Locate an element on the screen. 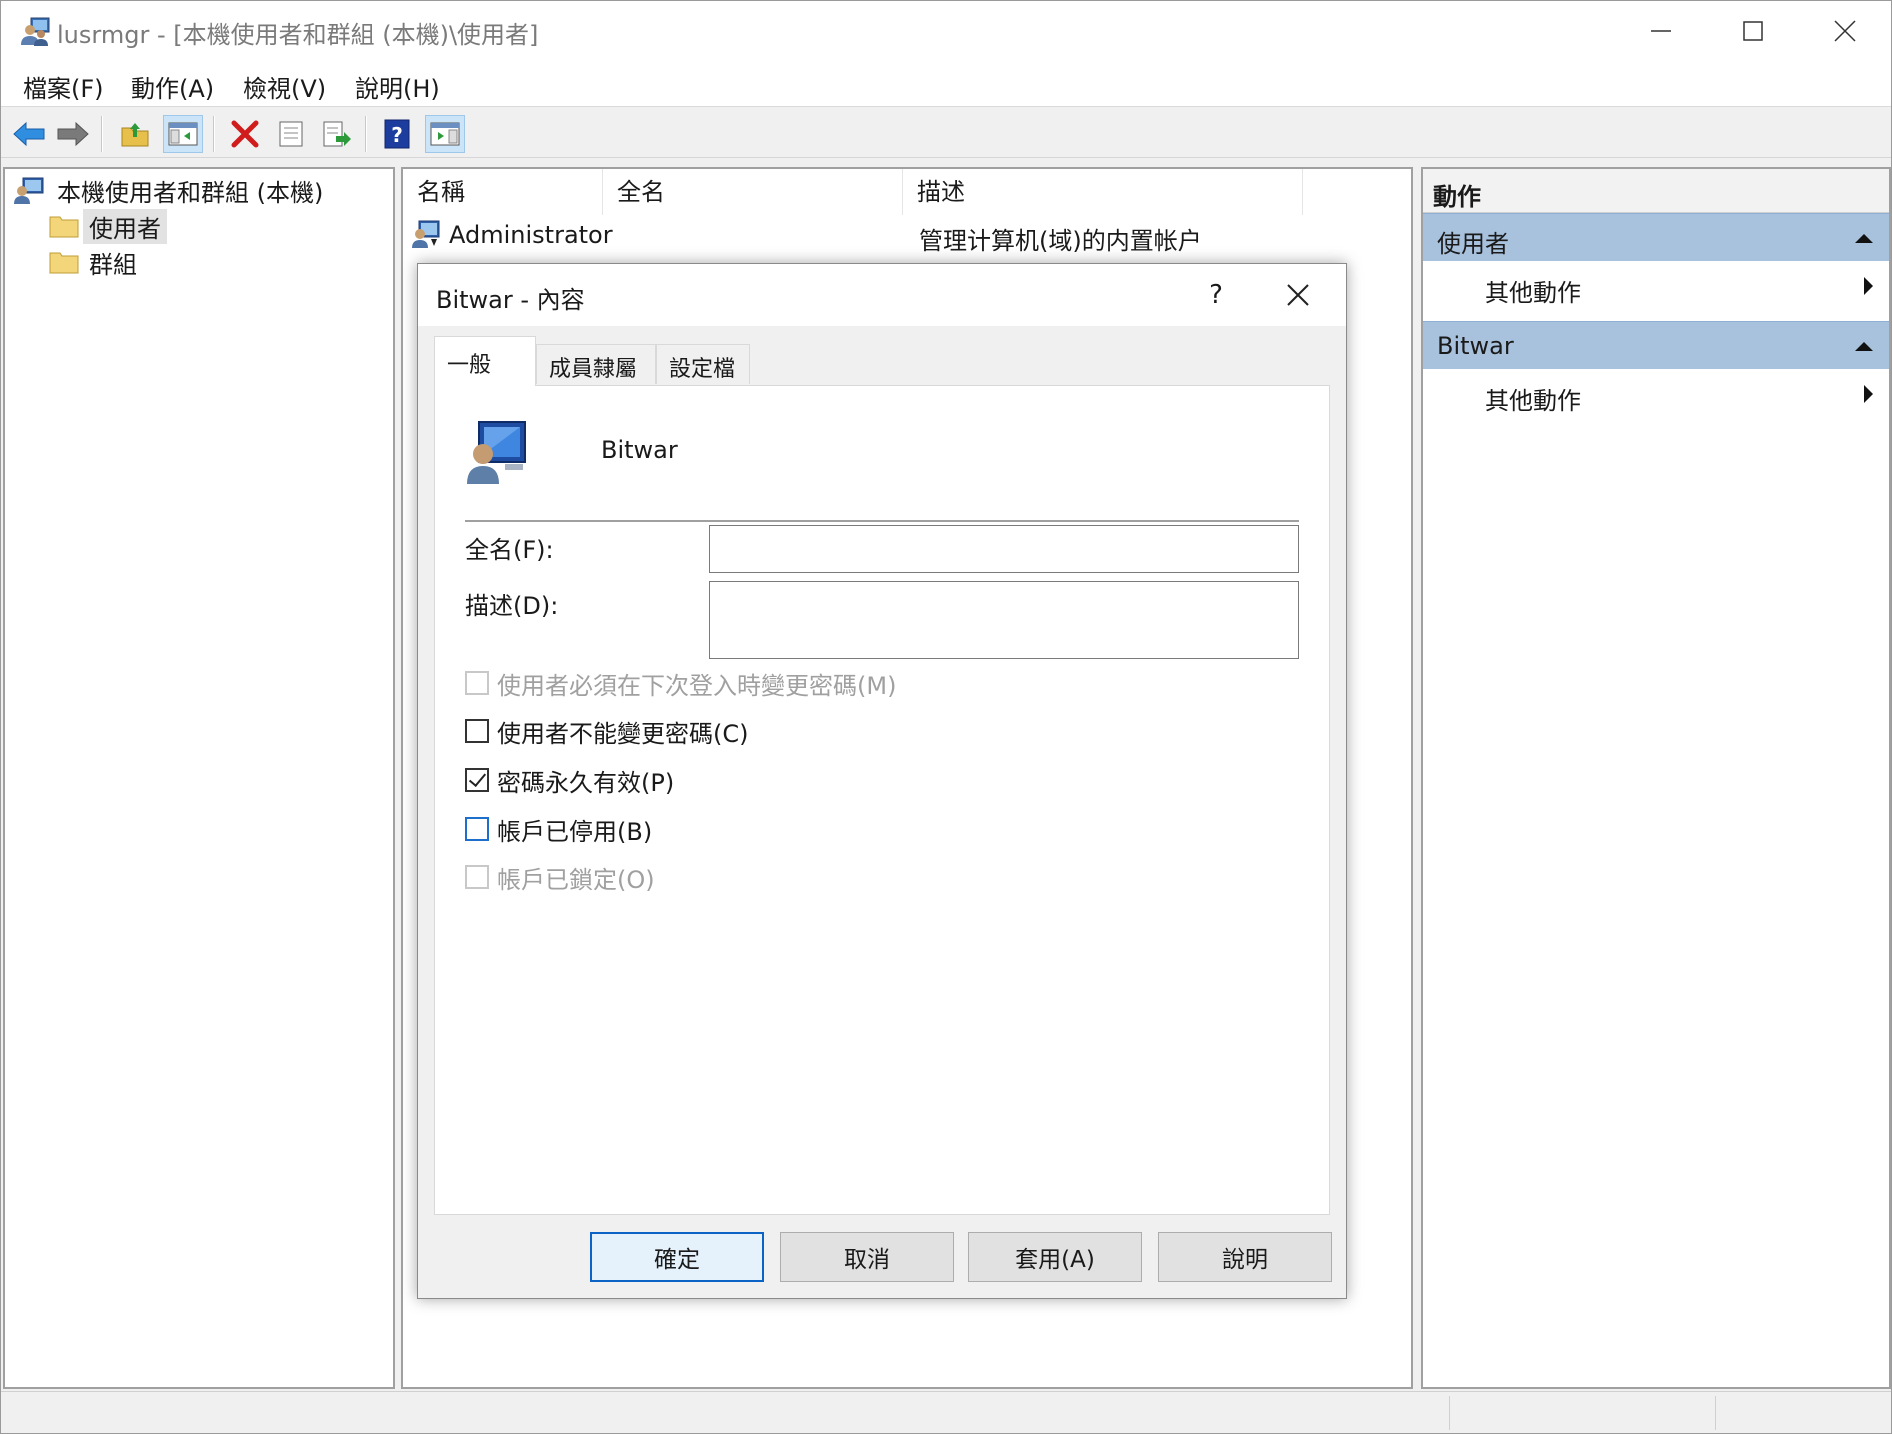 The width and height of the screenshot is (1892, 1434). column-header-name: 名稱 is located at coordinates (503, 192).